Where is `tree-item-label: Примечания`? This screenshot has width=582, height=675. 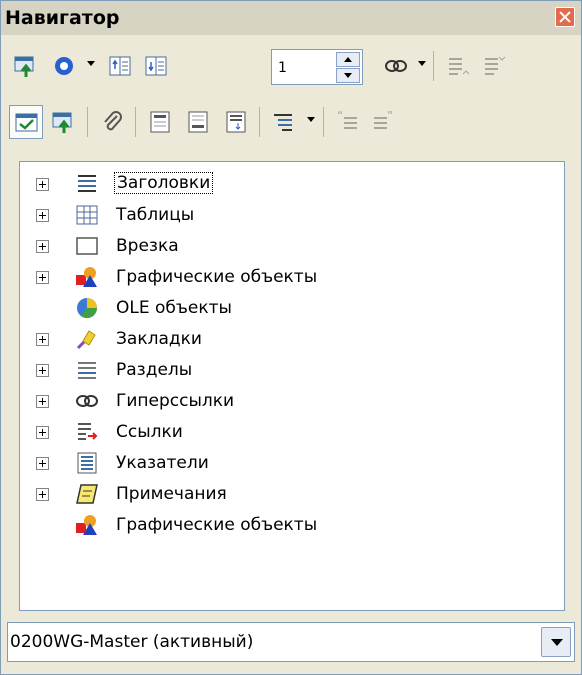 tree-item-label: Примечания is located at coordinates (171, 494).